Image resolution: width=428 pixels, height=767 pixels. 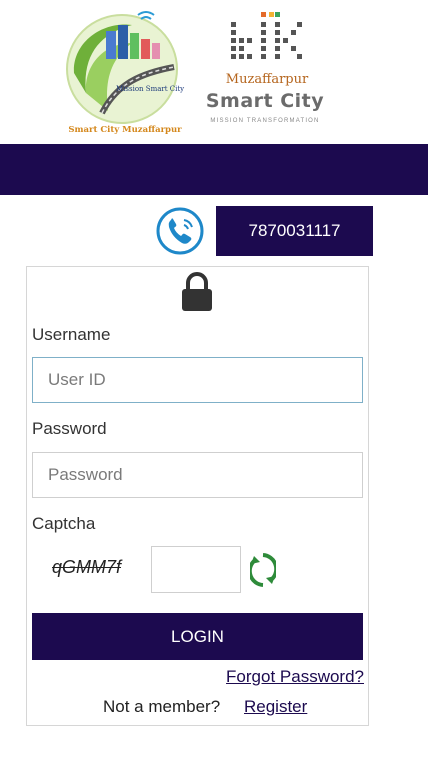 I want to click on left-logo-banner-text: Mission Smart City, so click(x=150, y=89).